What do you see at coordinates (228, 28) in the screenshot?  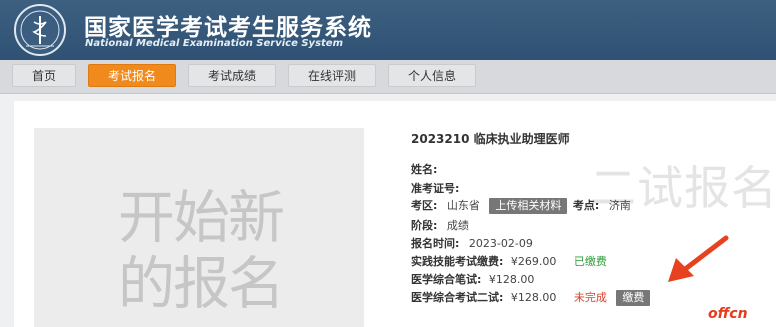 I see `site-title: 国家医学考试考生服务系统` at bounding box center [228, 28].